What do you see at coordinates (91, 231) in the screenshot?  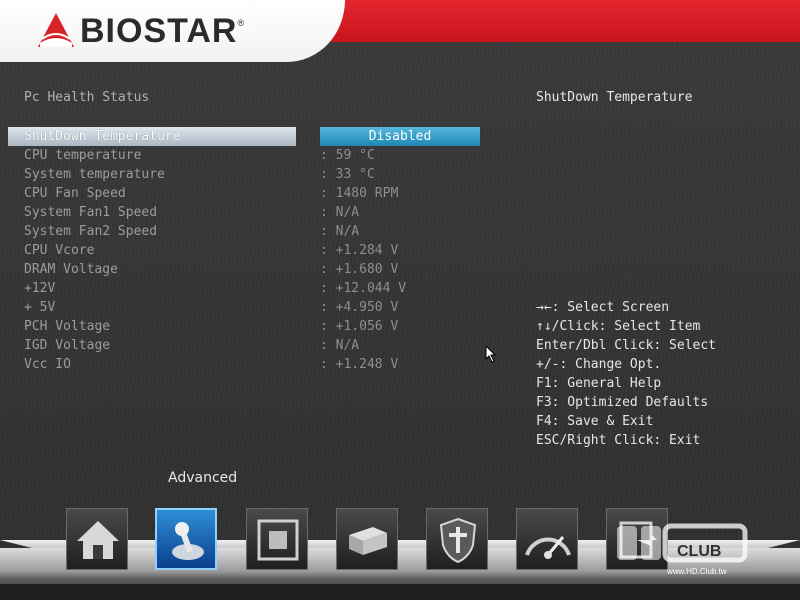 I see `row-label: System Fan2 Speed` at bounding box center [91, 231].